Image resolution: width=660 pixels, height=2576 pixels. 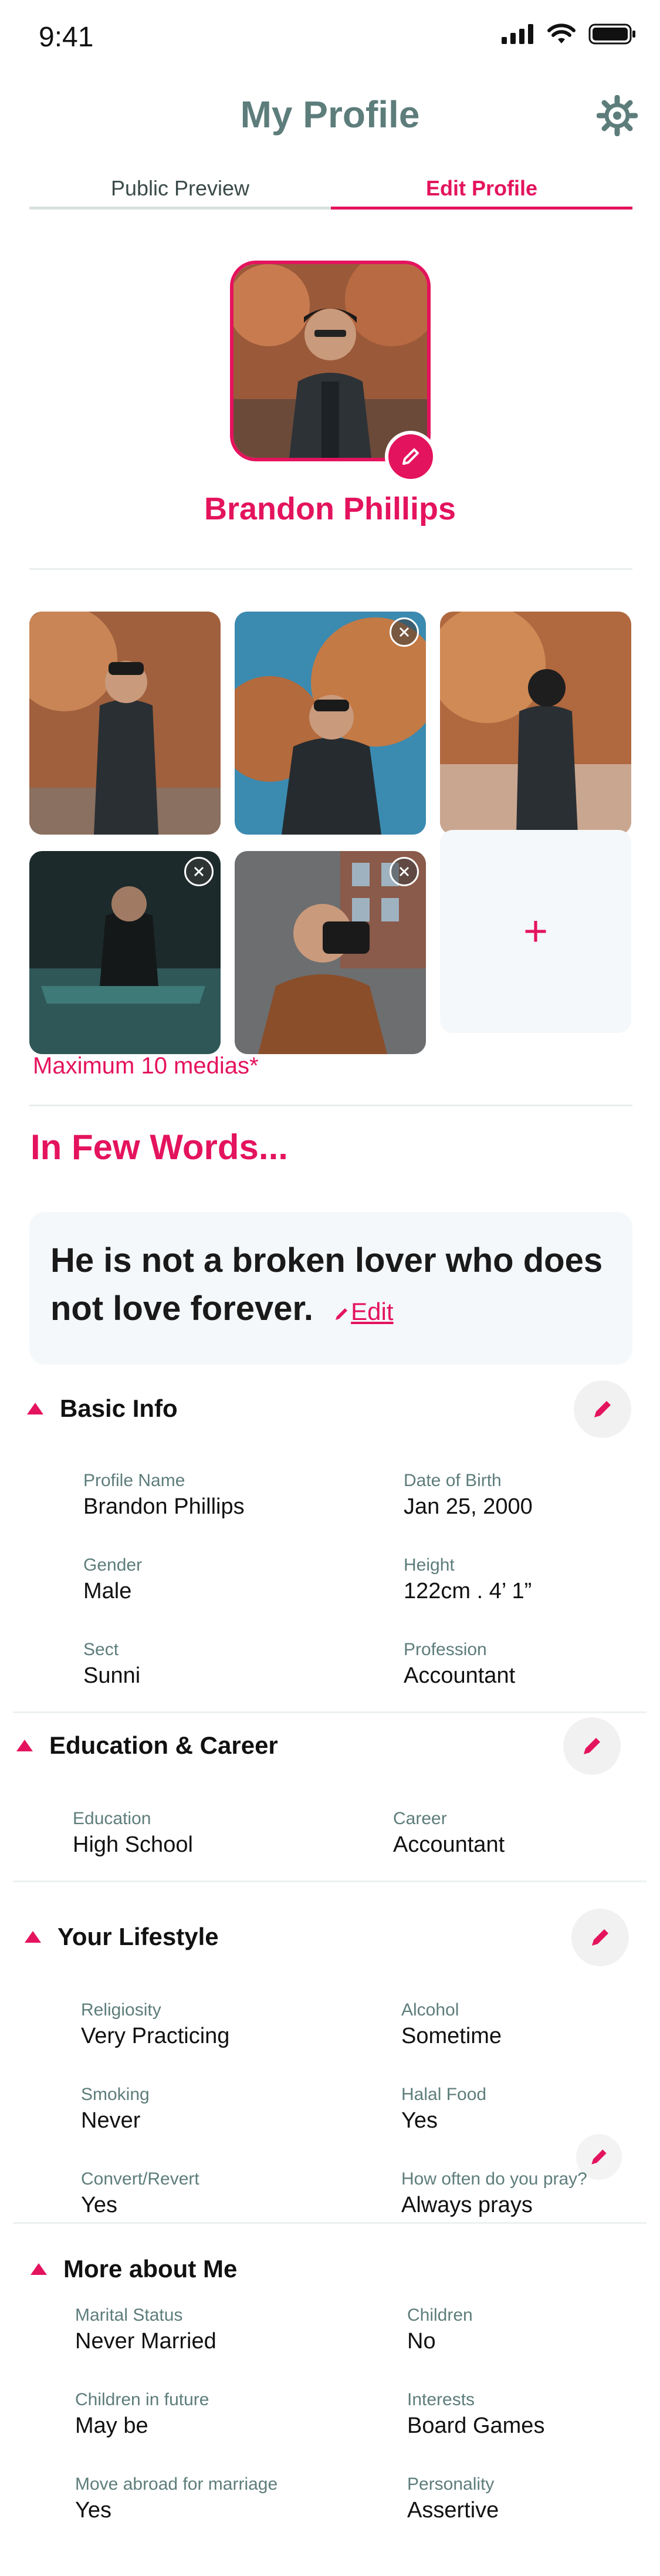 What do you see at coordinates (363, 1311) in the screenshot?
I see `edit-about-link: Edit` at bounding box center [363, 1311].